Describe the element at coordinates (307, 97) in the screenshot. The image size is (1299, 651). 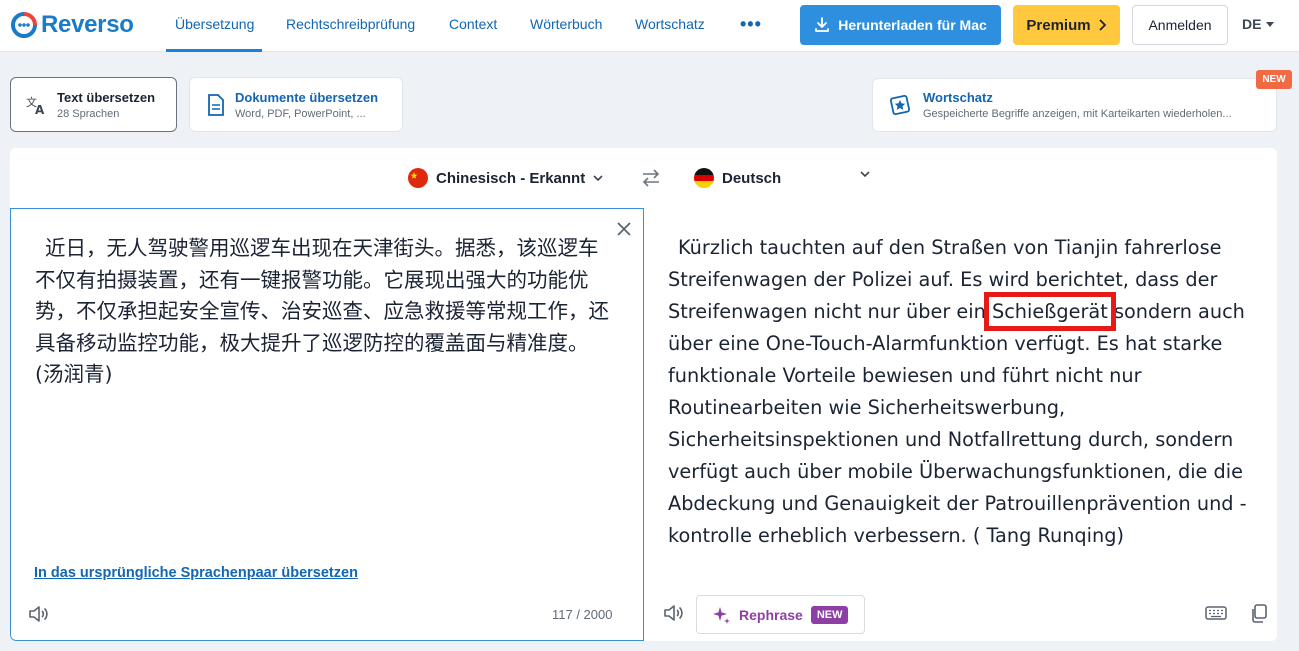
I see `mode-docs-title: Dokumente übersetzen` at that location.